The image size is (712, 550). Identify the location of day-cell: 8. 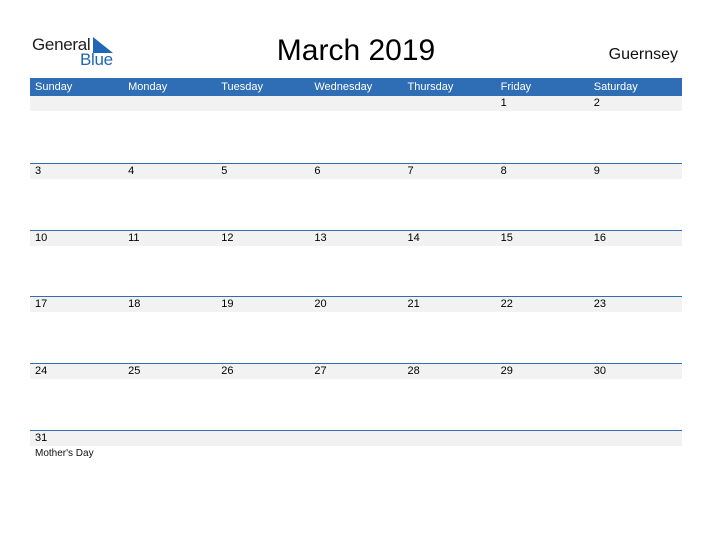
(503, 171).